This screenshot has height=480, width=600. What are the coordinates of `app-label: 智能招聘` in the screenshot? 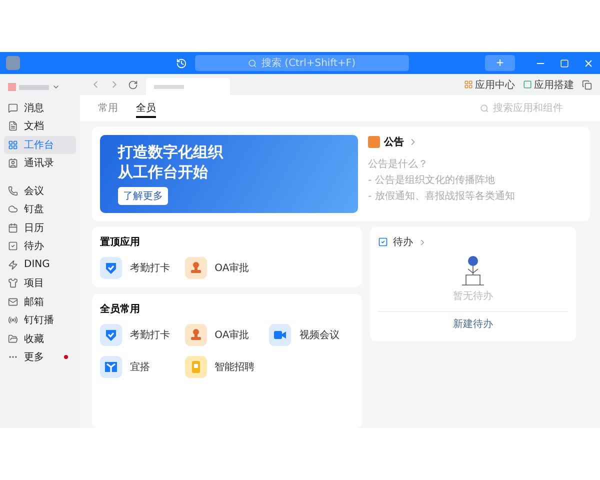 It's located at (234, 367).